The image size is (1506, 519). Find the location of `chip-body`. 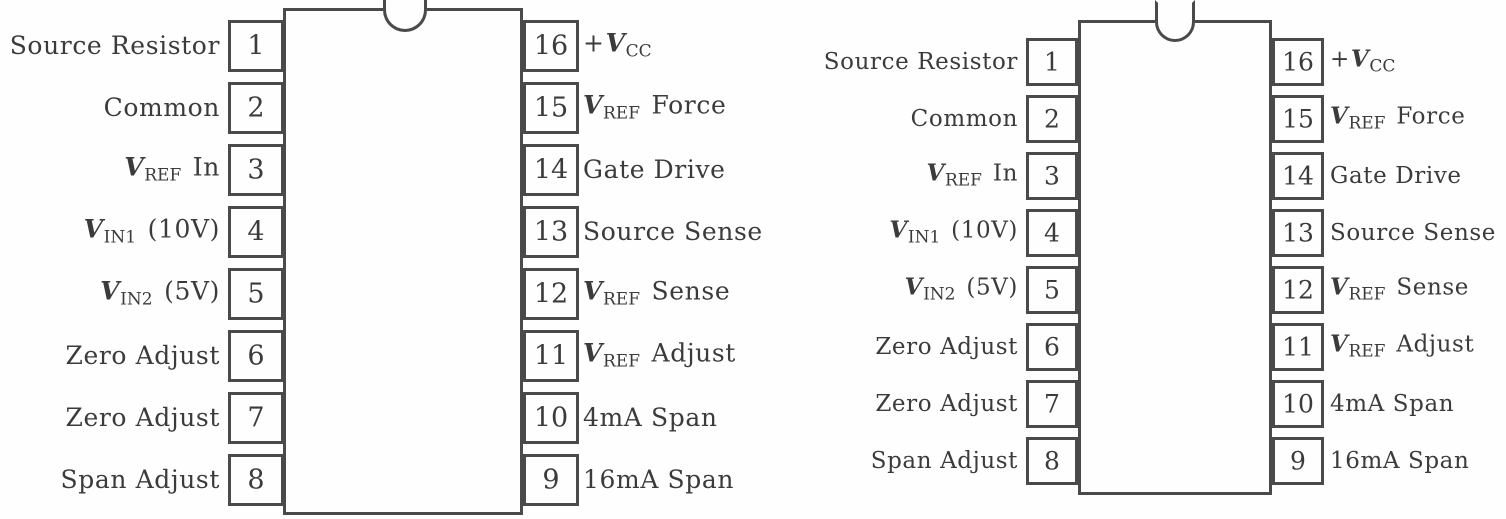

chip-body is located at coordinates (1175, 257).